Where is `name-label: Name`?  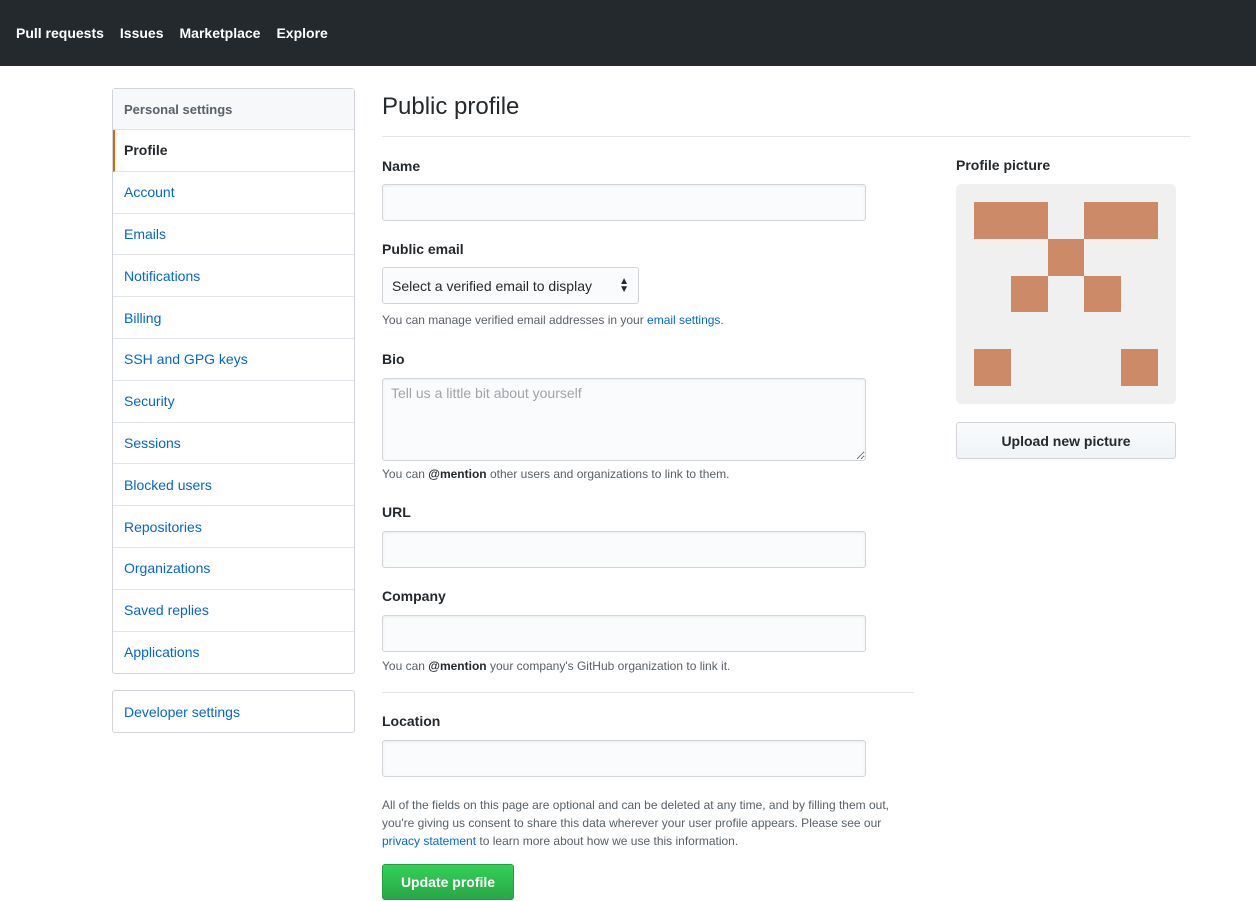 name-label: Name is located at coordinates (401, 166).